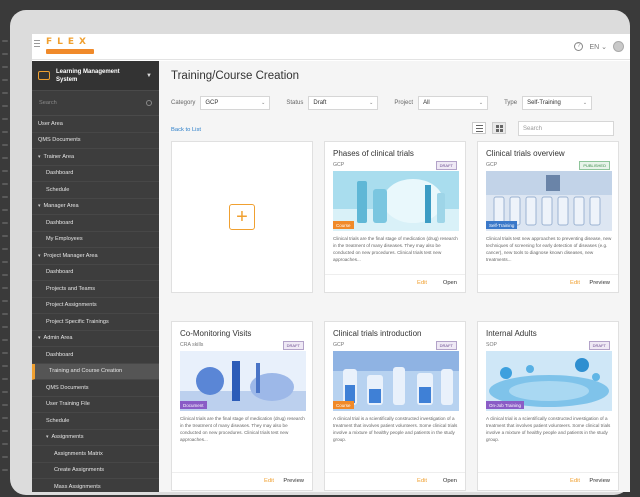 This screenshot has height=497, width=640. Describe the element at coordinates (77, 486) in the screenshot. I see `sidebar-item-label: Mass Assignments` at that location.